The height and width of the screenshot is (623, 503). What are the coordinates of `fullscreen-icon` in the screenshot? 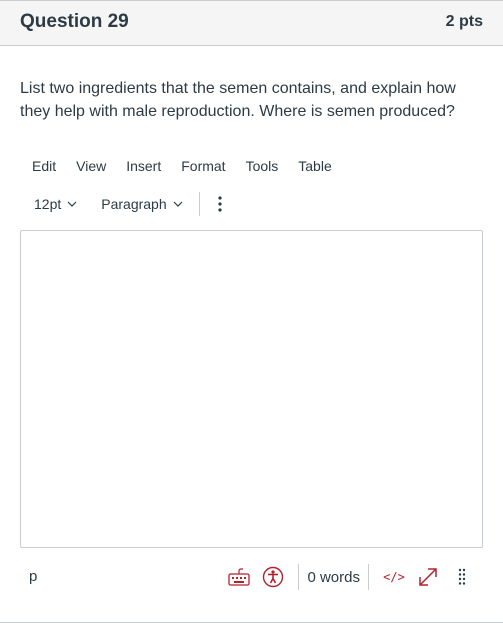 It's located at (428, 577).